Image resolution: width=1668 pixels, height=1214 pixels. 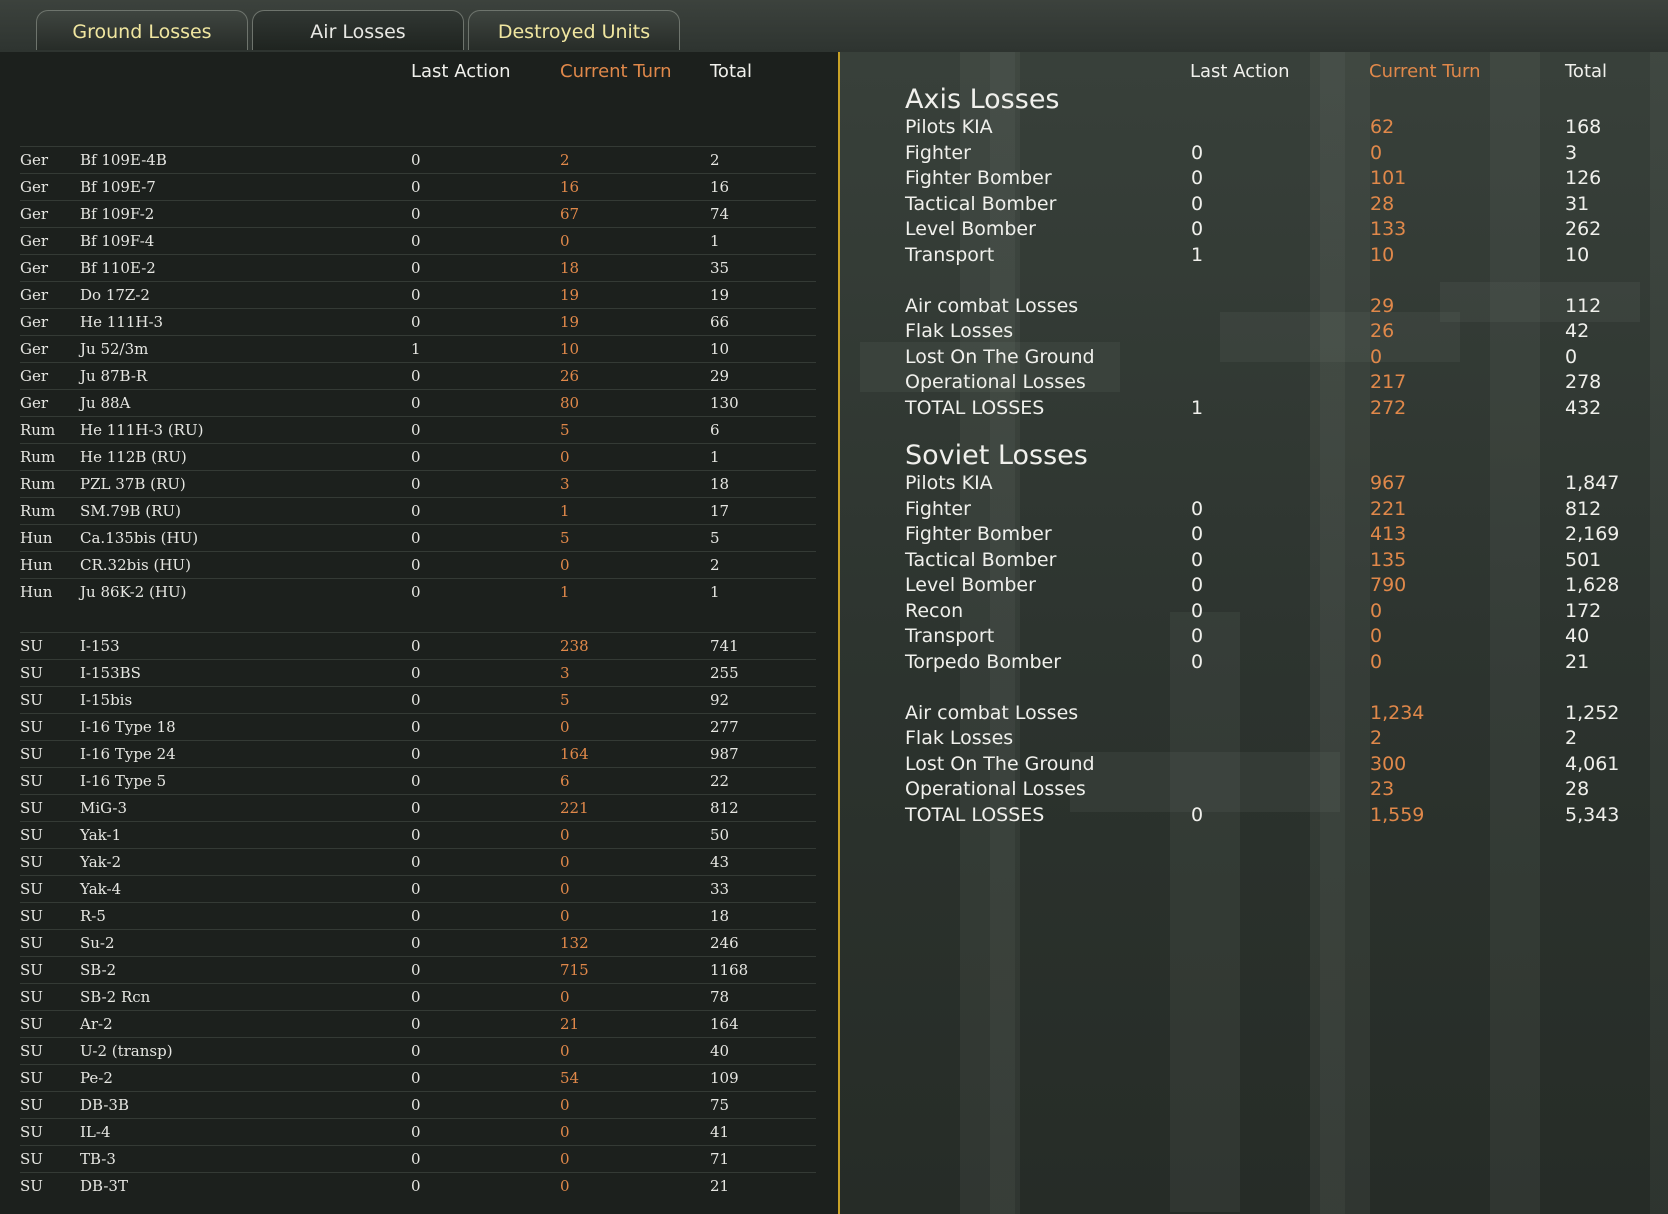 What do you see at coordinates (950, 254) in the screenshot?
I see `row-label: Transport` at bounding box center [950, 254].